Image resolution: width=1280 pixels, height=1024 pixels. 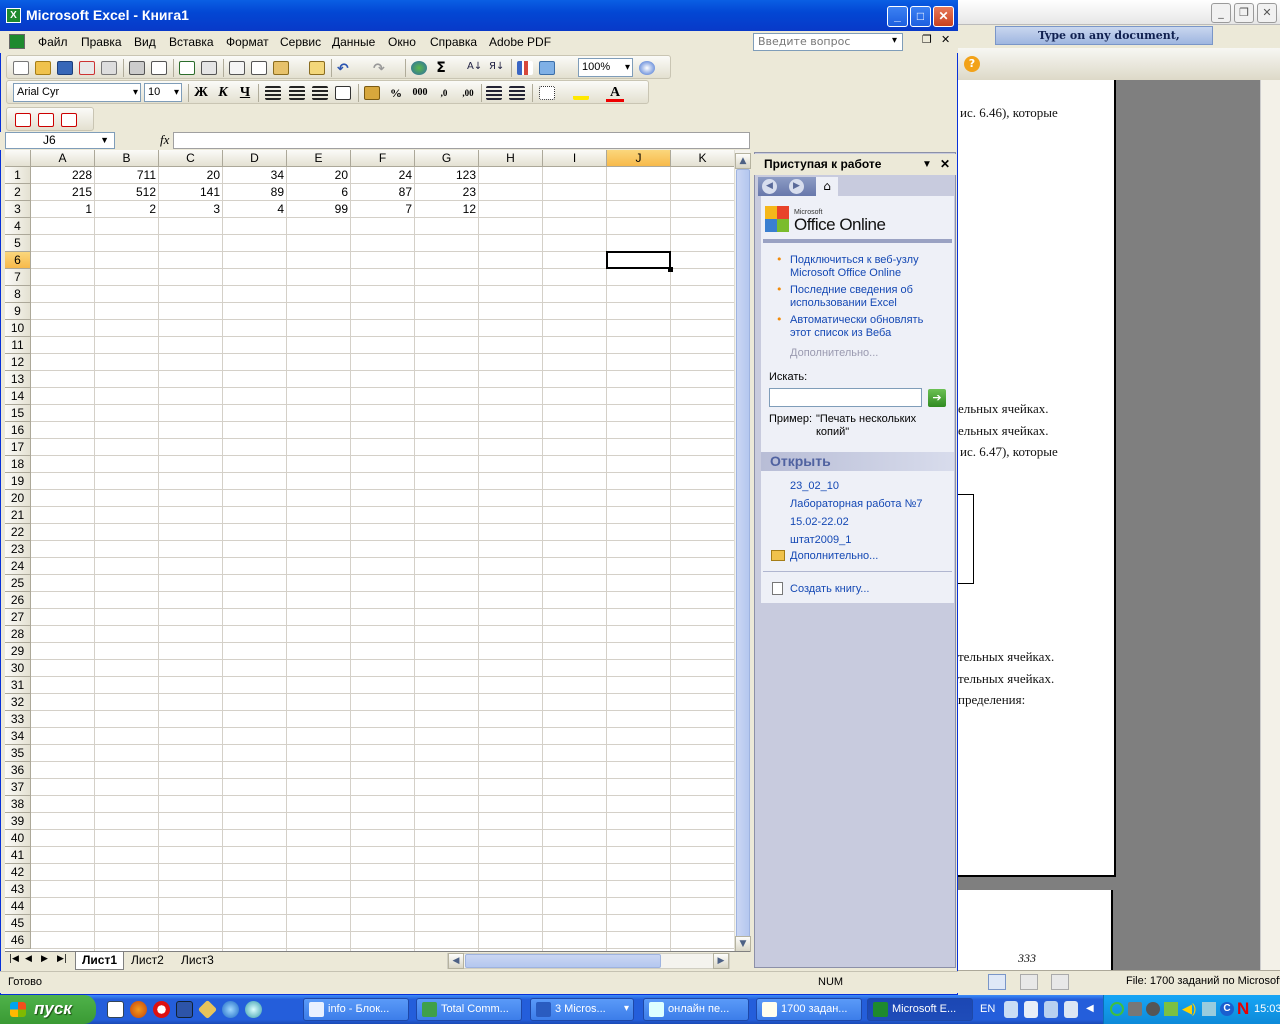 I want to click on active-cell-J6, so click(x=638, y=260).